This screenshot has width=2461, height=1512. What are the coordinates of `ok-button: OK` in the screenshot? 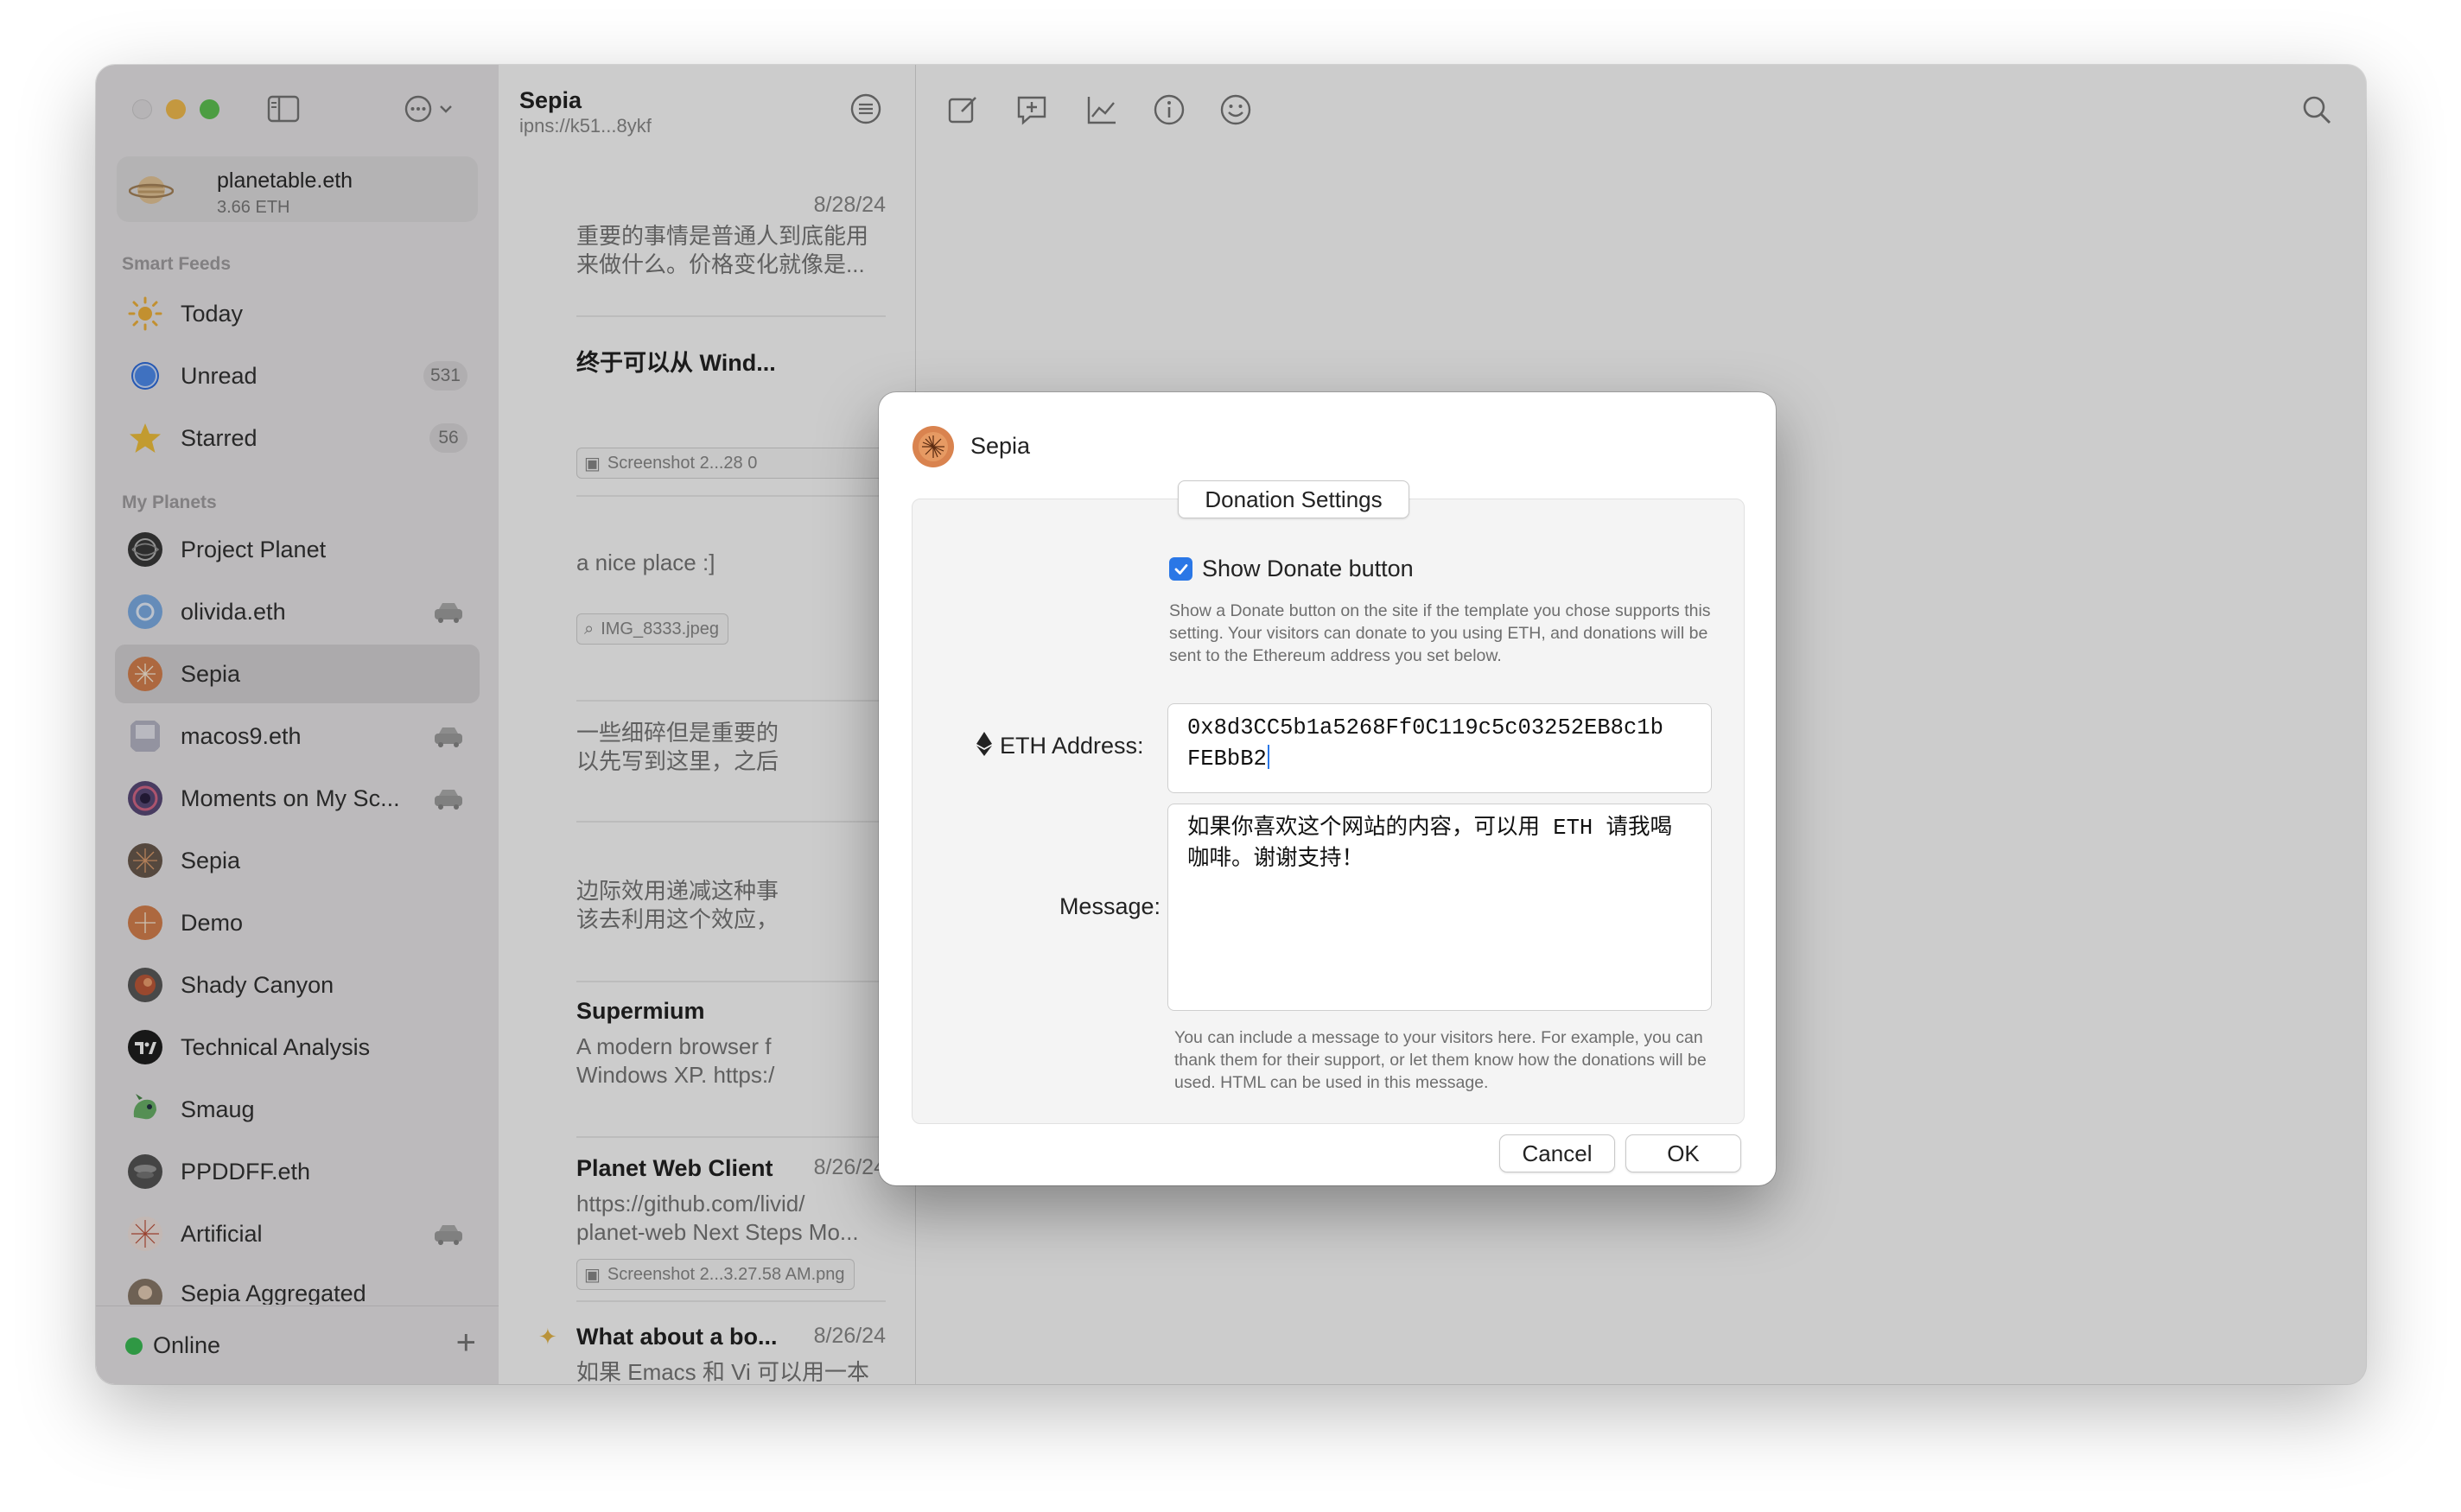 It's located at (1683, 1153).